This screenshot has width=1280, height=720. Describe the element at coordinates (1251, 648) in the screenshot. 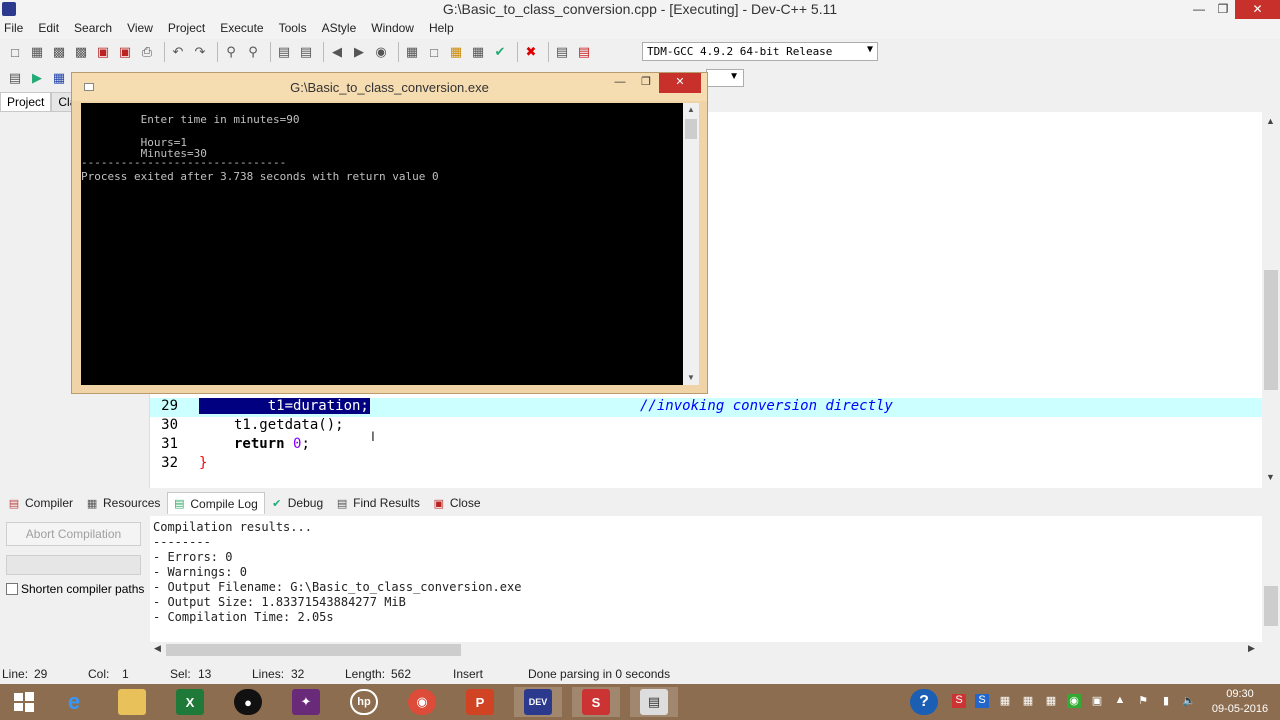

I see `scroll-right-icon: ▶` at that location.